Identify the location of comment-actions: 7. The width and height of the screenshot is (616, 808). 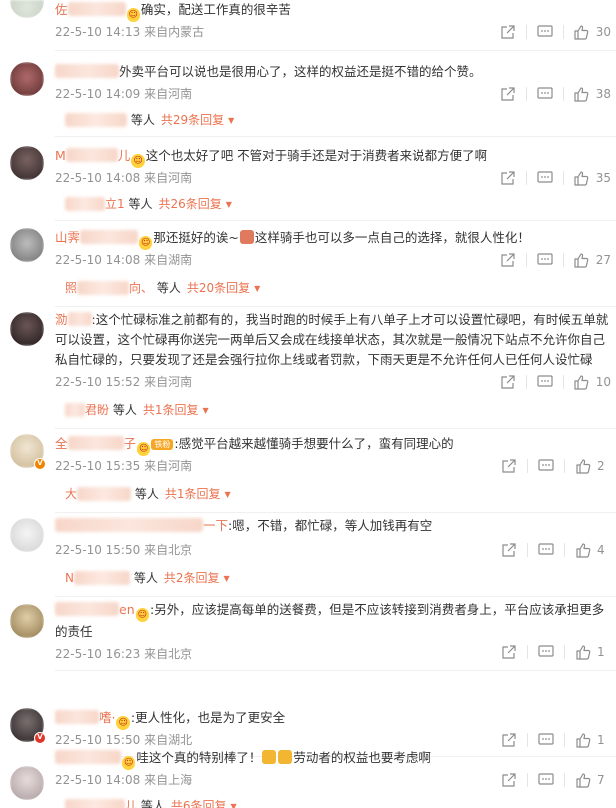
(555, 780).